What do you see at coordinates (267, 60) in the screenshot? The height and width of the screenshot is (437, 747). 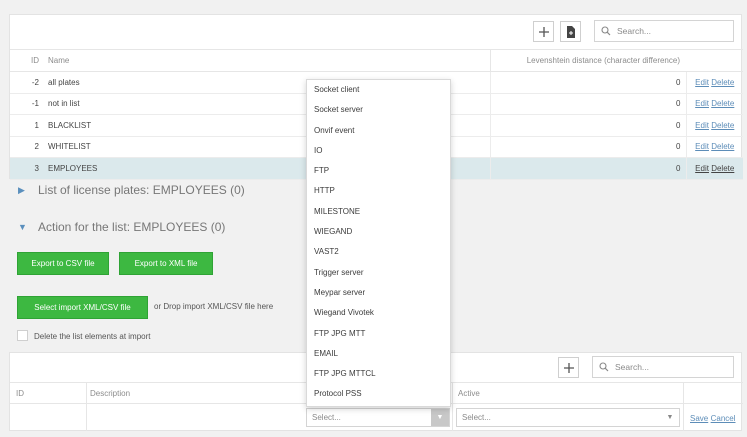 I see `col-name: Name` at bounding box center [267, 60].